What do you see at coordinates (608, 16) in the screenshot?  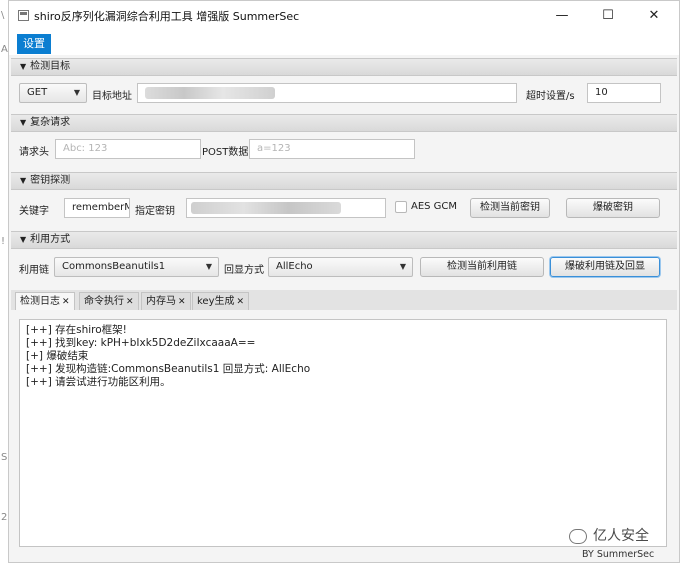 I see `maximize-button: ☐` at bounding box center [608, 16].